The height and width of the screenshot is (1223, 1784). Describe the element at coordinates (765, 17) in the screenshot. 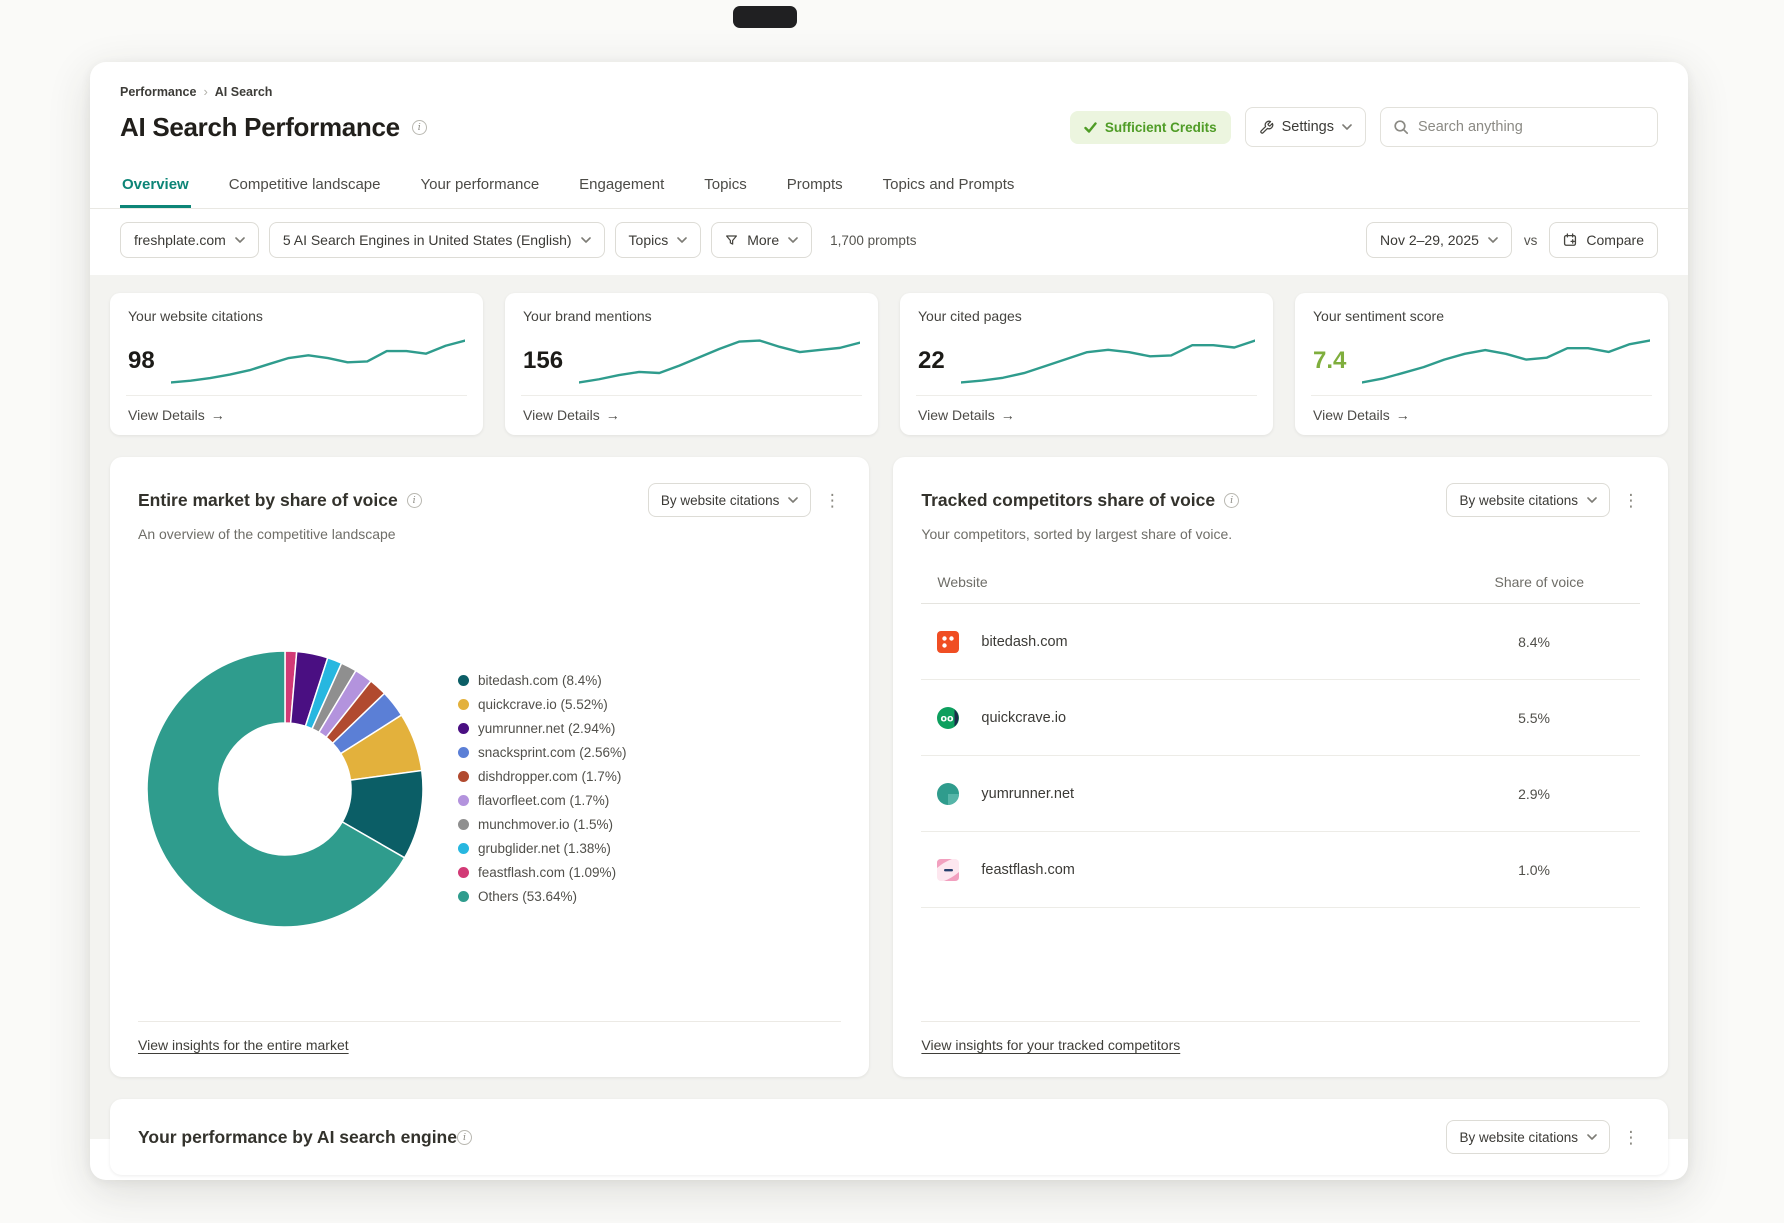

I see `dark-pill-decoration` at that location.